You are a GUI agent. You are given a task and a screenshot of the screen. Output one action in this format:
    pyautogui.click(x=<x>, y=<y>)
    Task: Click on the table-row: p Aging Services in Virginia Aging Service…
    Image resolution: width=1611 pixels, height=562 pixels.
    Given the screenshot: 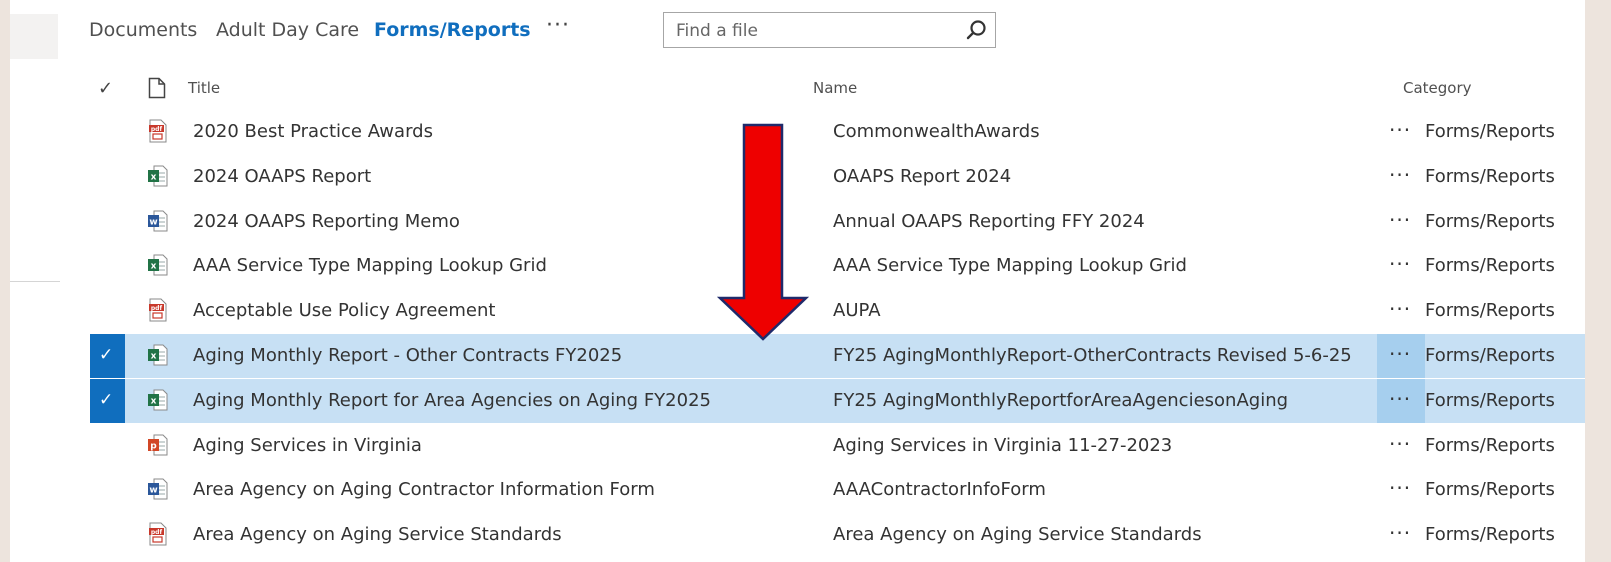 What is the action you would take?
    pyautogui.click(x=837, y=446)
    